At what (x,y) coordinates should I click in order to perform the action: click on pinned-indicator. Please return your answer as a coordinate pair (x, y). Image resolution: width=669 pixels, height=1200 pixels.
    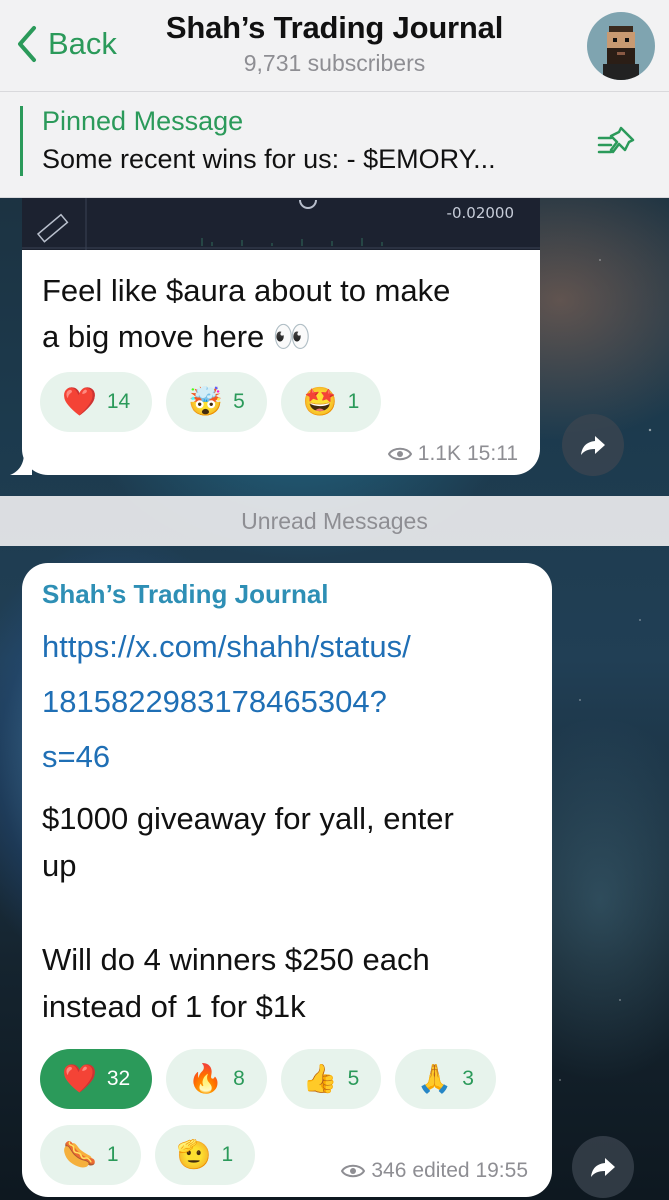
    Looking at the image, I should click on (21, 141).